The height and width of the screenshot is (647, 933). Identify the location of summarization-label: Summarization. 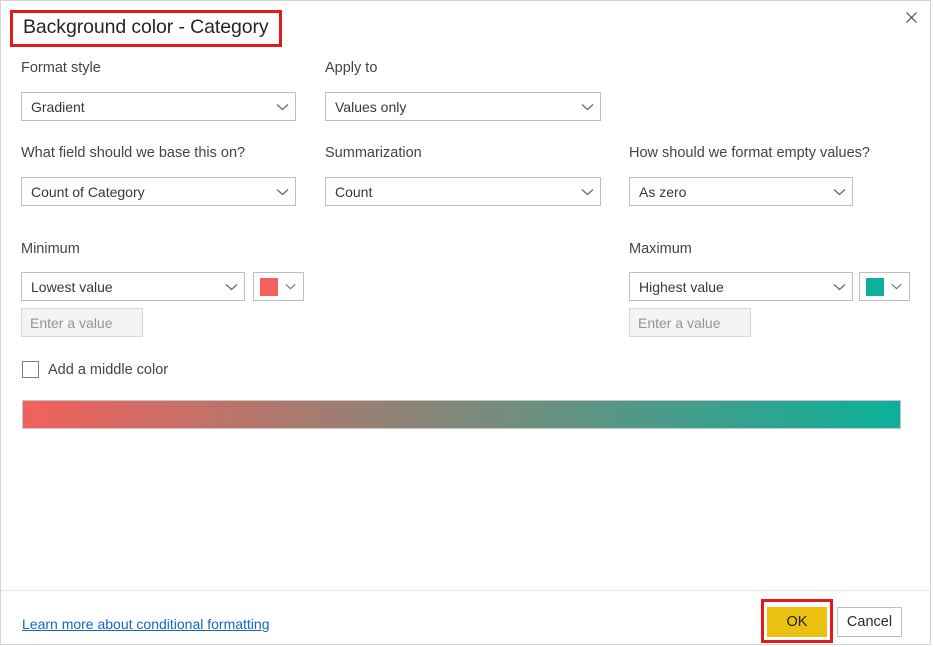
(373, 153).